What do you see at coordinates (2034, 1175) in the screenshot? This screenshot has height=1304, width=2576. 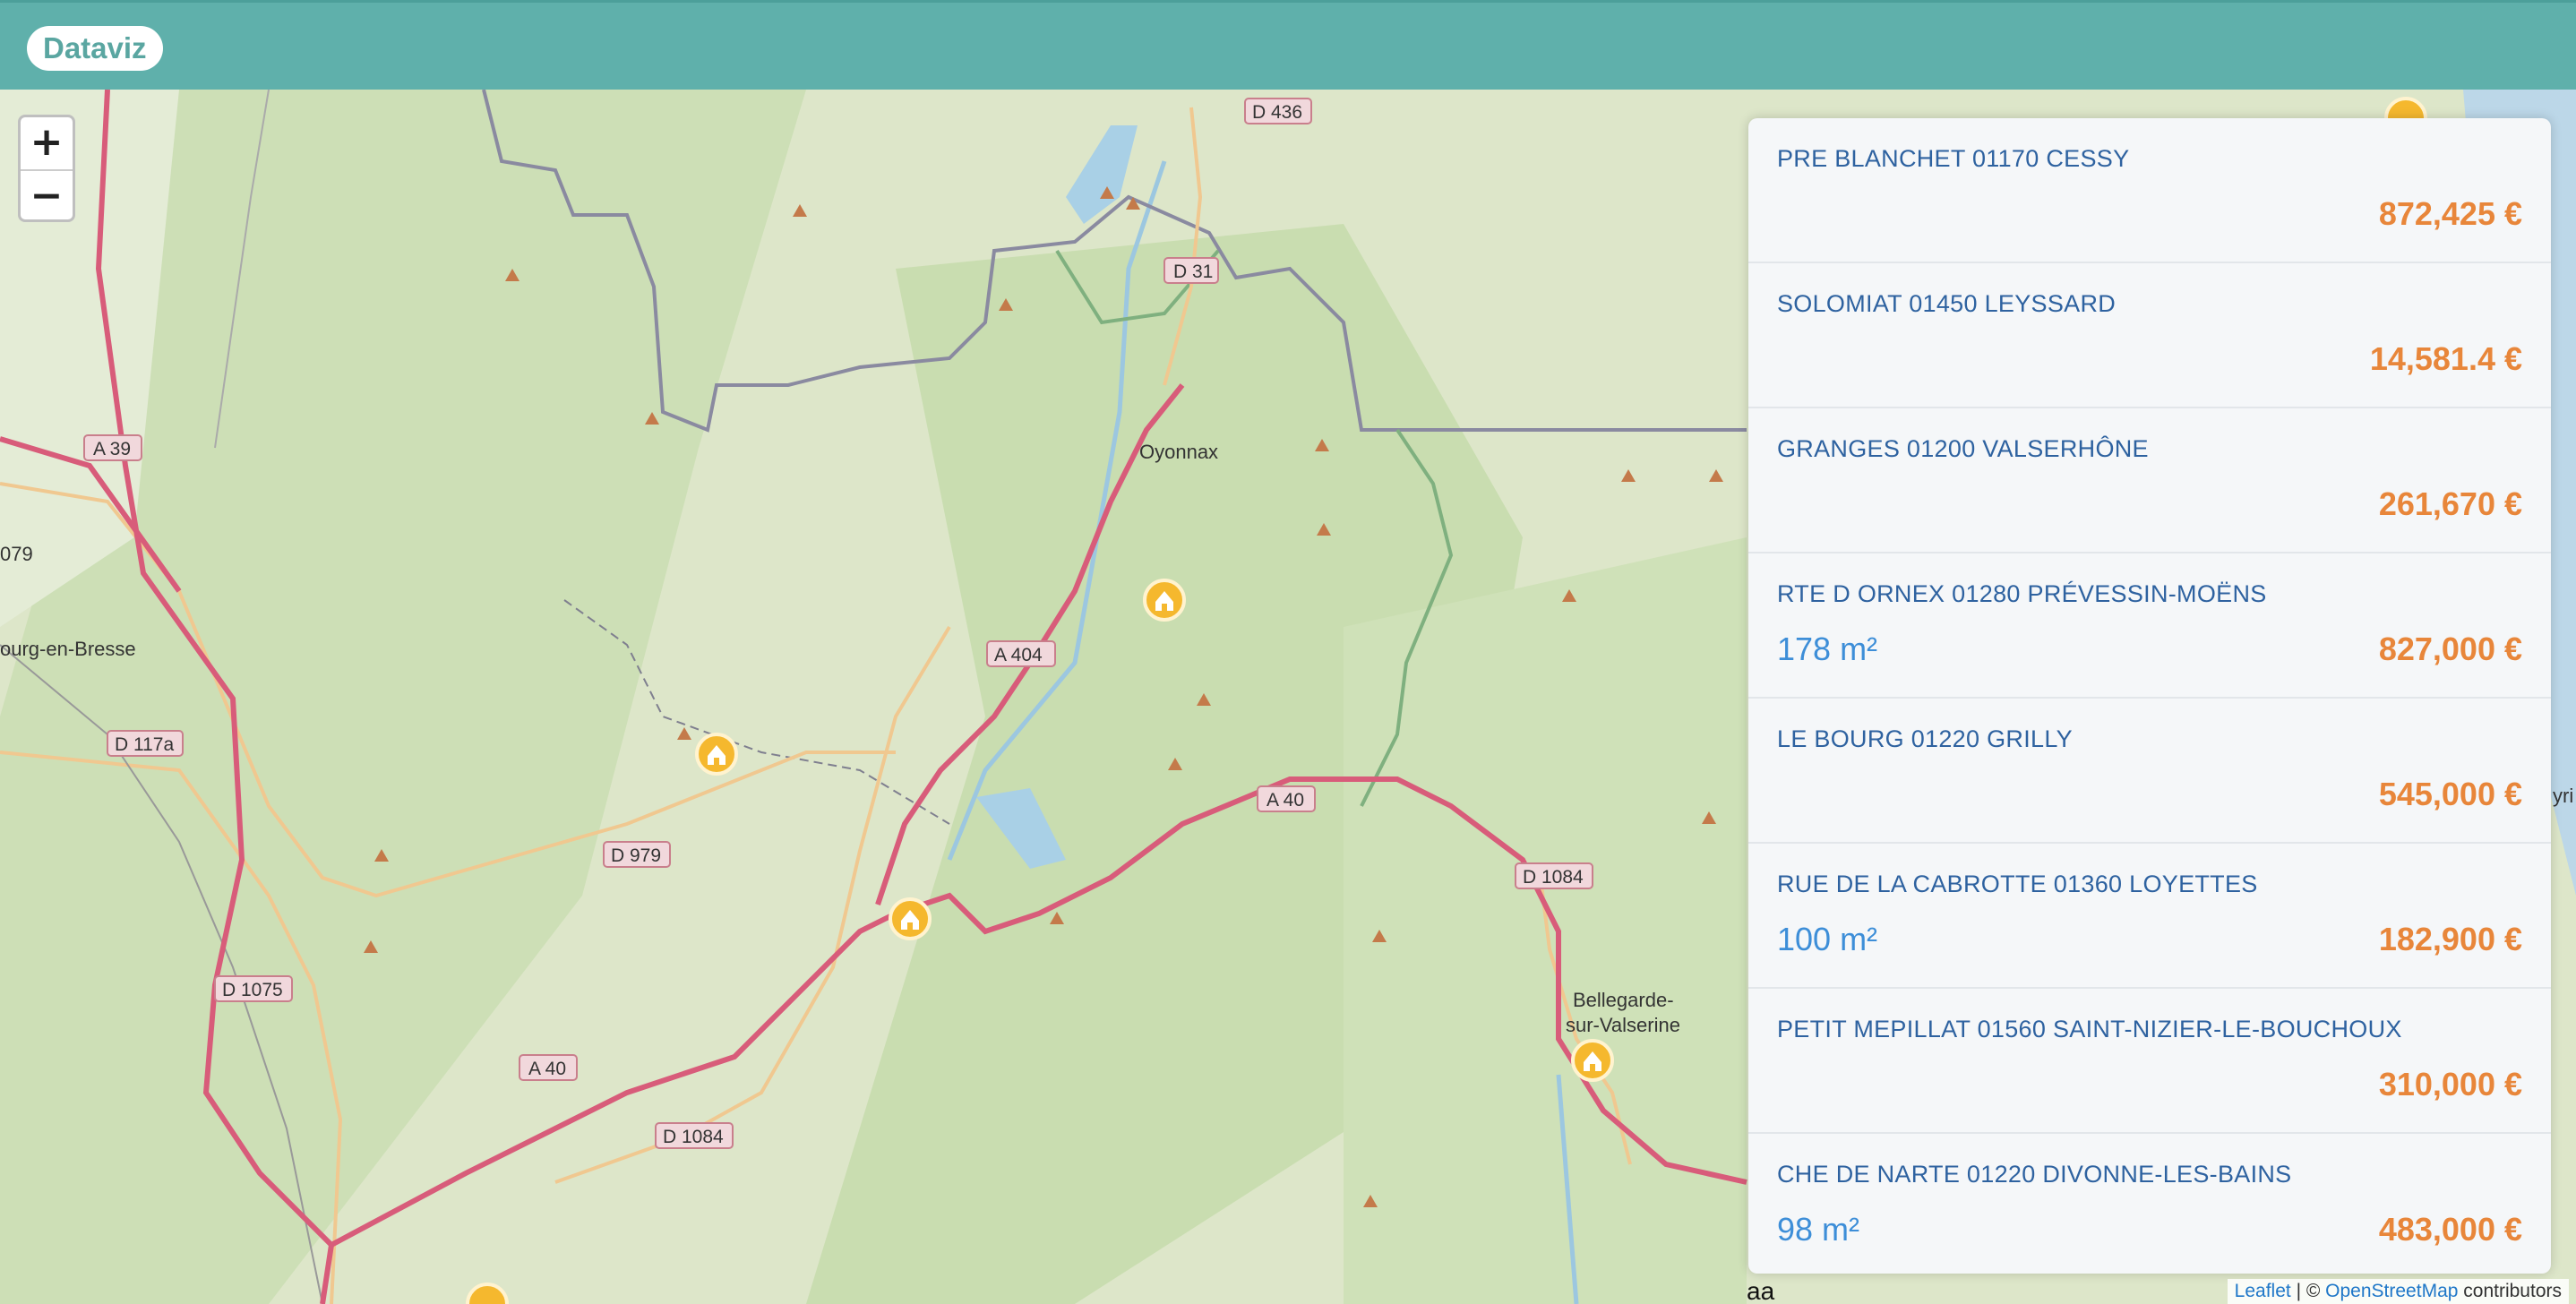 I see `listing-address: CHE DE NARTE 01220 DIVONNE-LES-BAINS` at bounding box center [2034, 1175].